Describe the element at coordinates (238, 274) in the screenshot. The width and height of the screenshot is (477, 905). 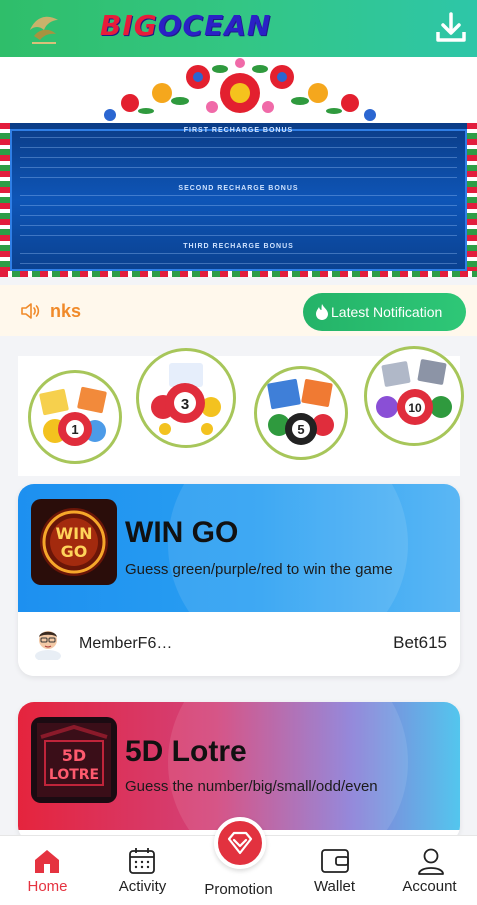
I see `board-border-bottom` at that location.